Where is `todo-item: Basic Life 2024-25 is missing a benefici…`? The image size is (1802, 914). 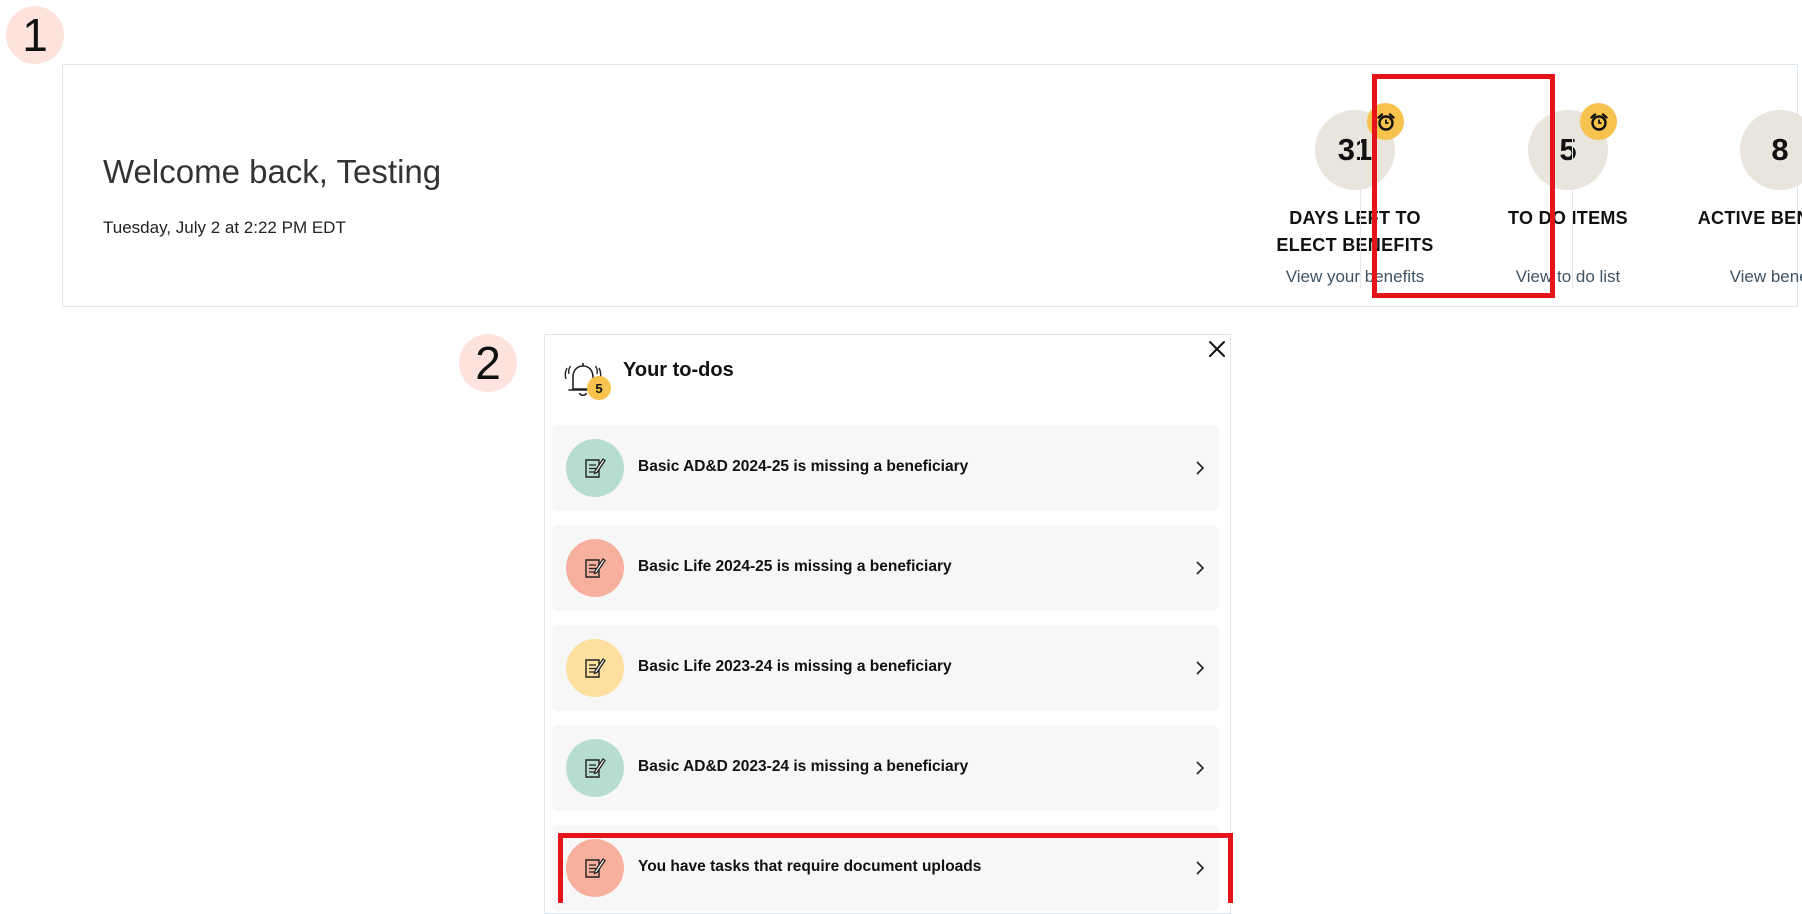
todo-item: Basic Life 2024-25 is missing a benefici… is located at coordinates (885, 568).